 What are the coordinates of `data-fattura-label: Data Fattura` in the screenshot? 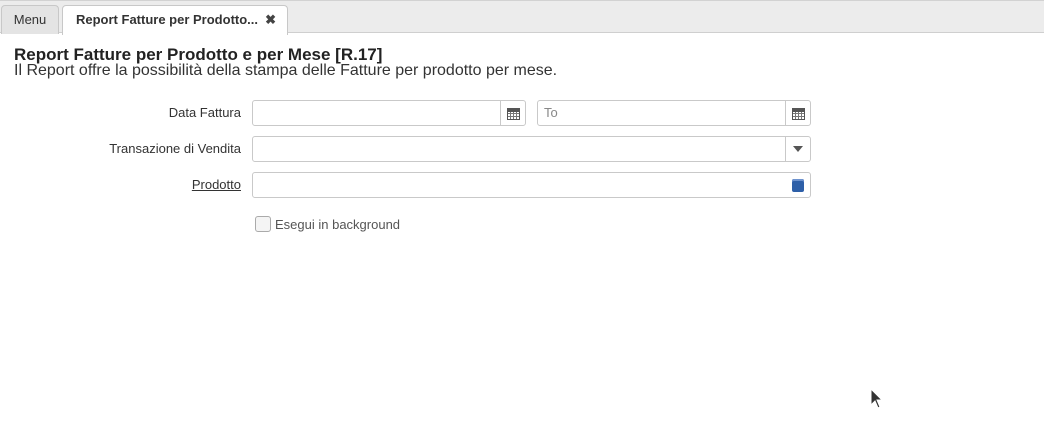 It's located at (204, 112).